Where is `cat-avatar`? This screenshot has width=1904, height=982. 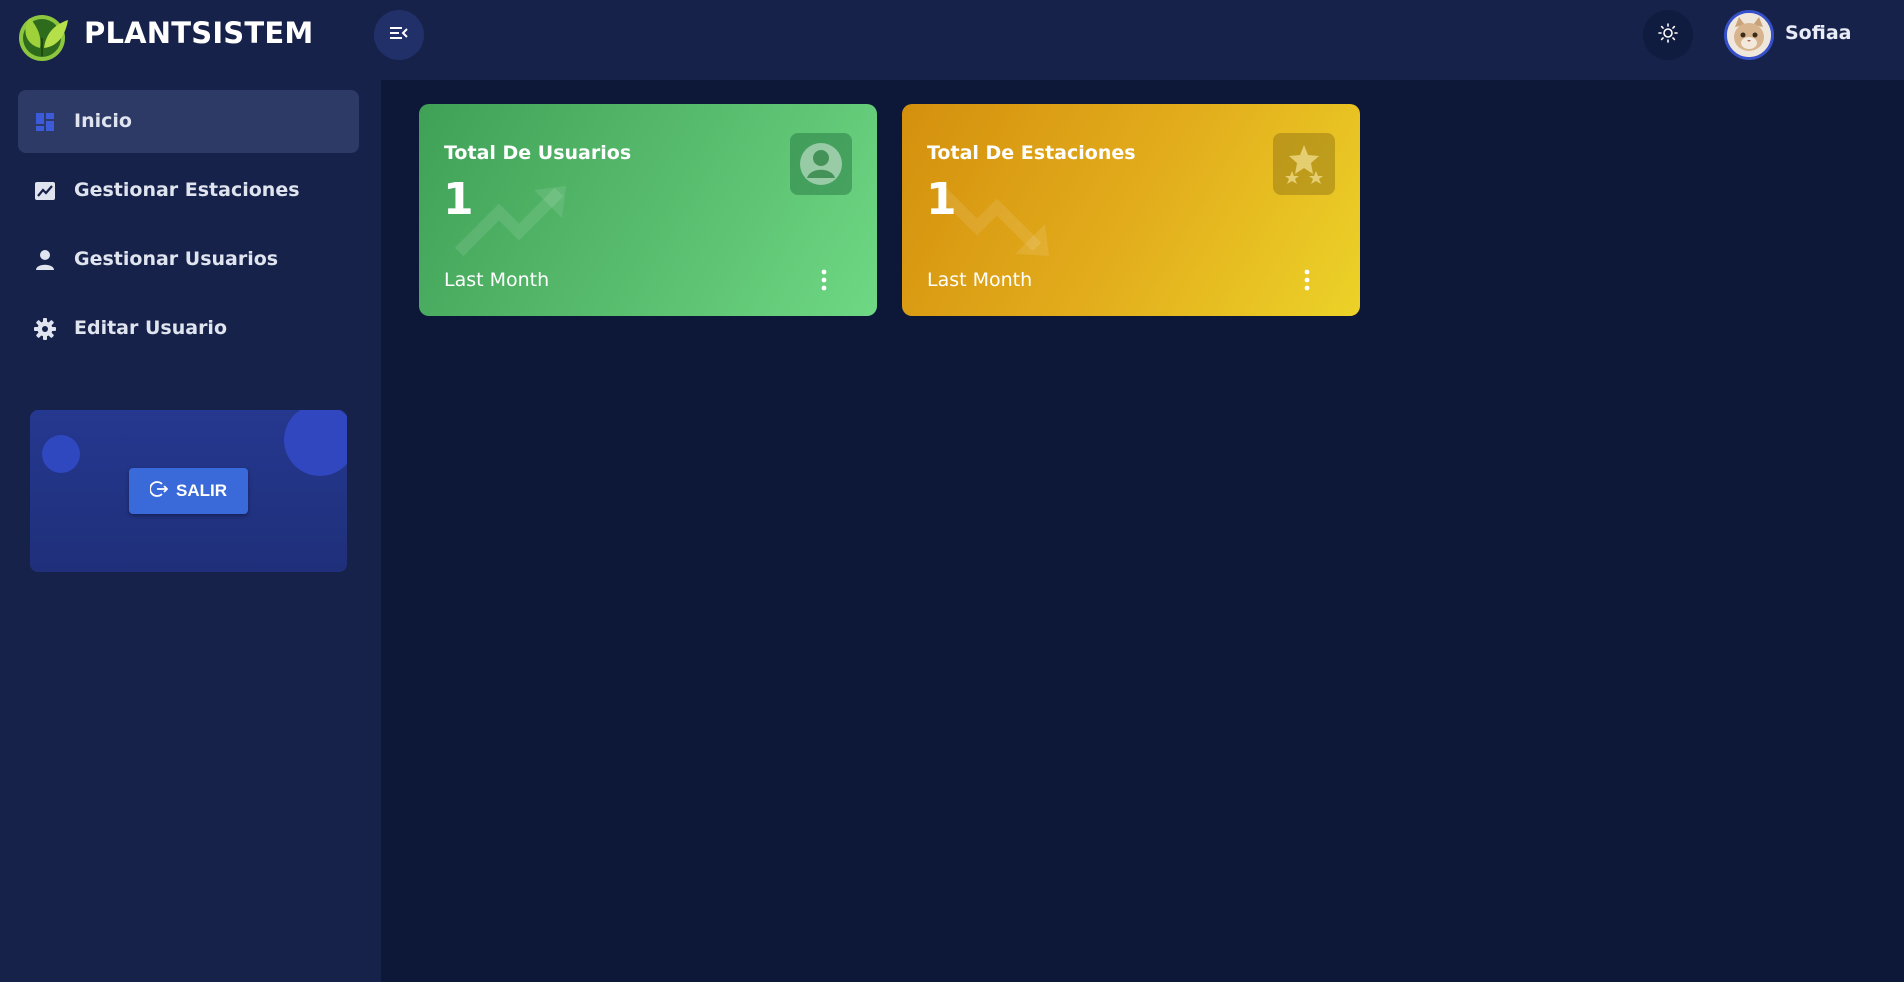 cat-avatar is located at coordinates (1749, 35).